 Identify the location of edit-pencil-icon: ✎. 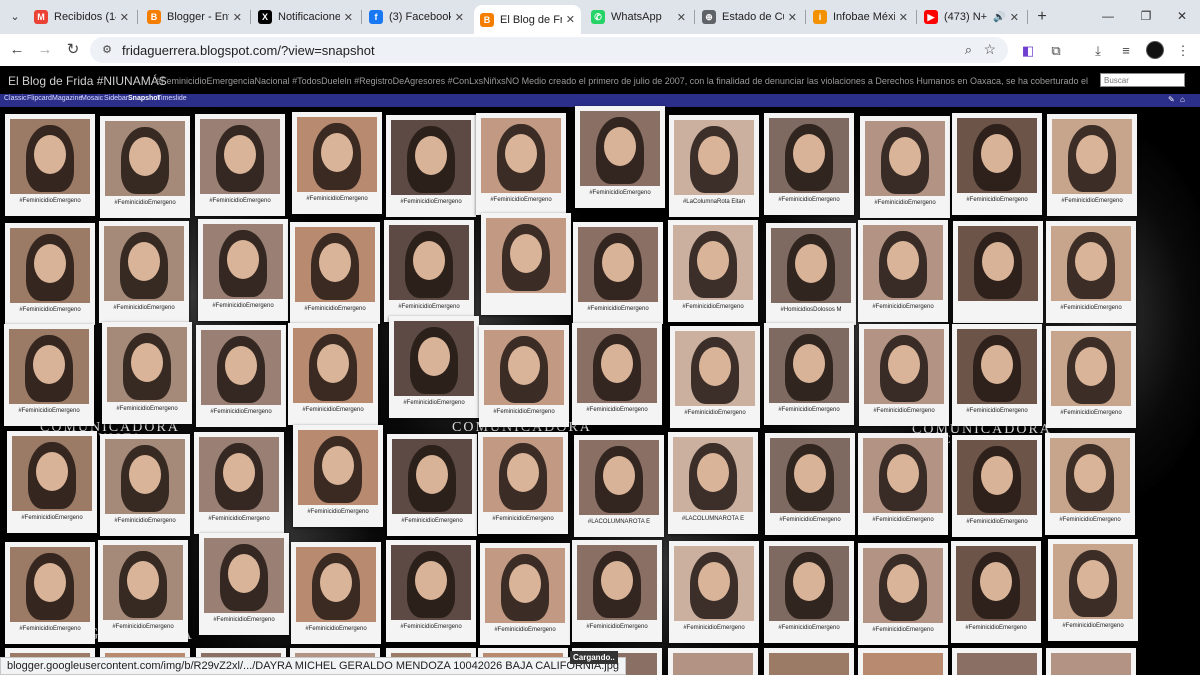
(1171, 99).